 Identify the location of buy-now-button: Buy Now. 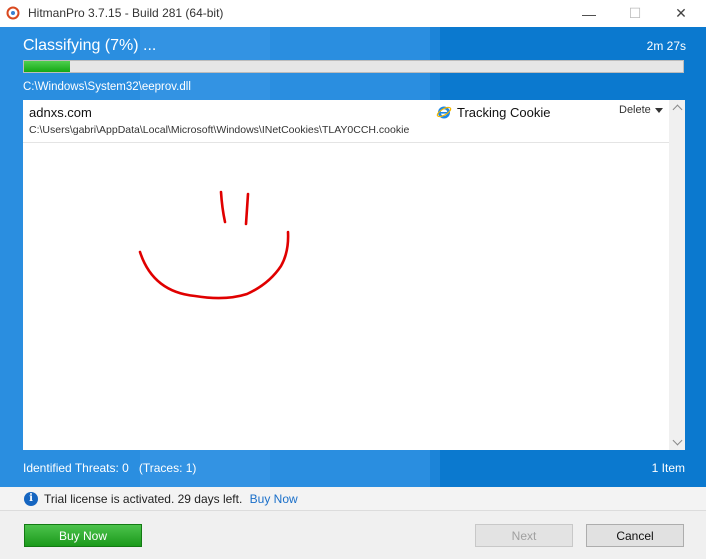
(83, 535).